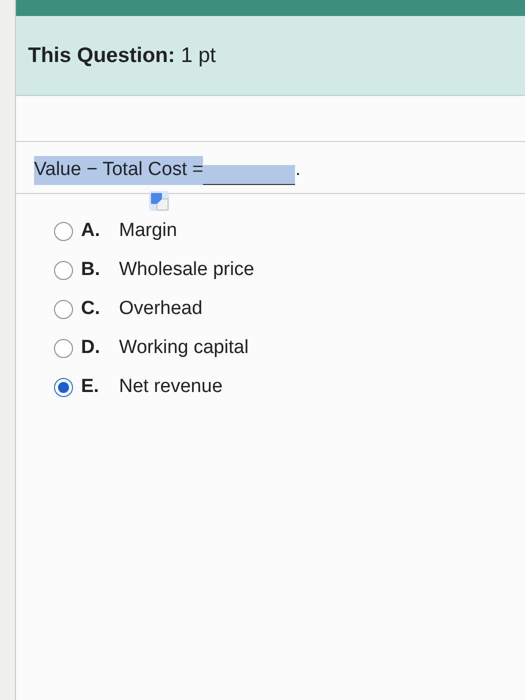  Describe the element at coordinates (186, 270) in the screenshot. I see `option-text: Wholesale price` at that location.